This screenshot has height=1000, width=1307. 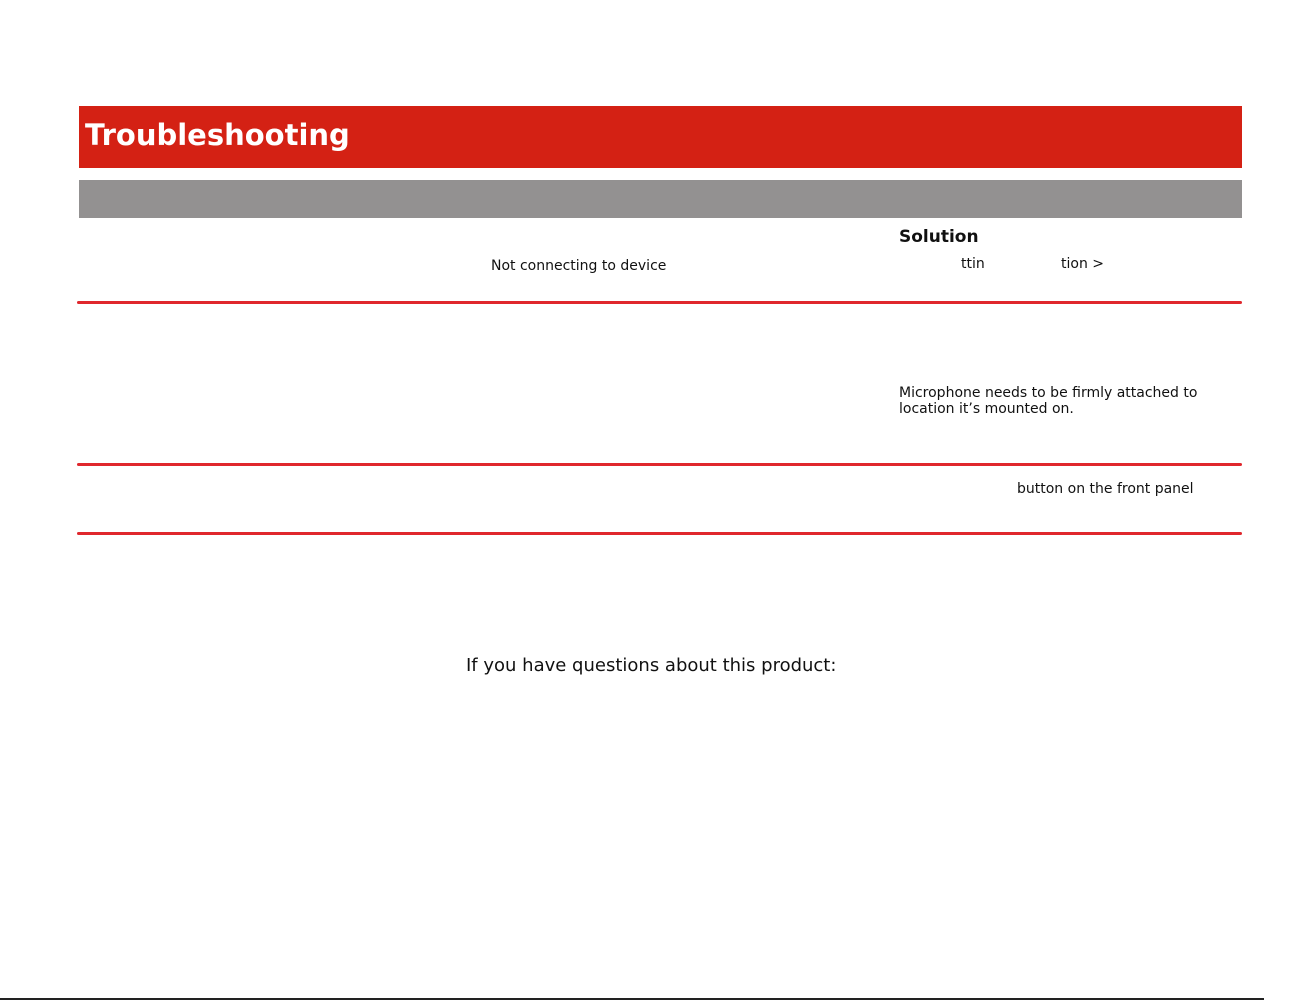 What do you see at coordinates (939, 237) in the screenshot?
I see `solution-heading: Solution` at bounding box center [939, 237].